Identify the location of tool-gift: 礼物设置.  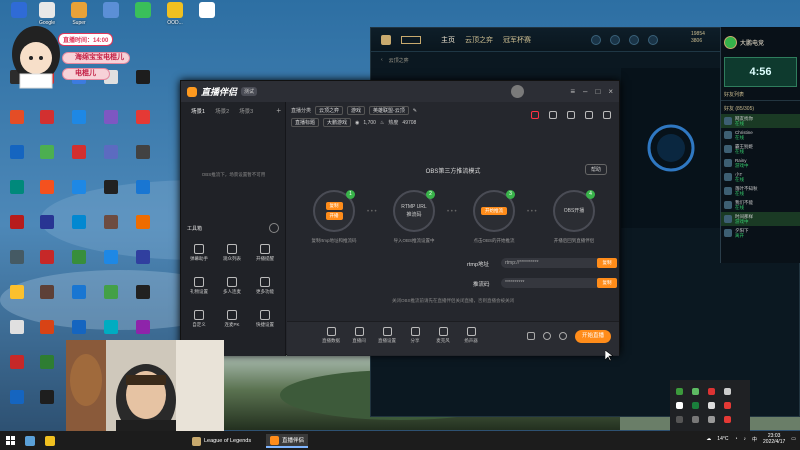
(199, 286).